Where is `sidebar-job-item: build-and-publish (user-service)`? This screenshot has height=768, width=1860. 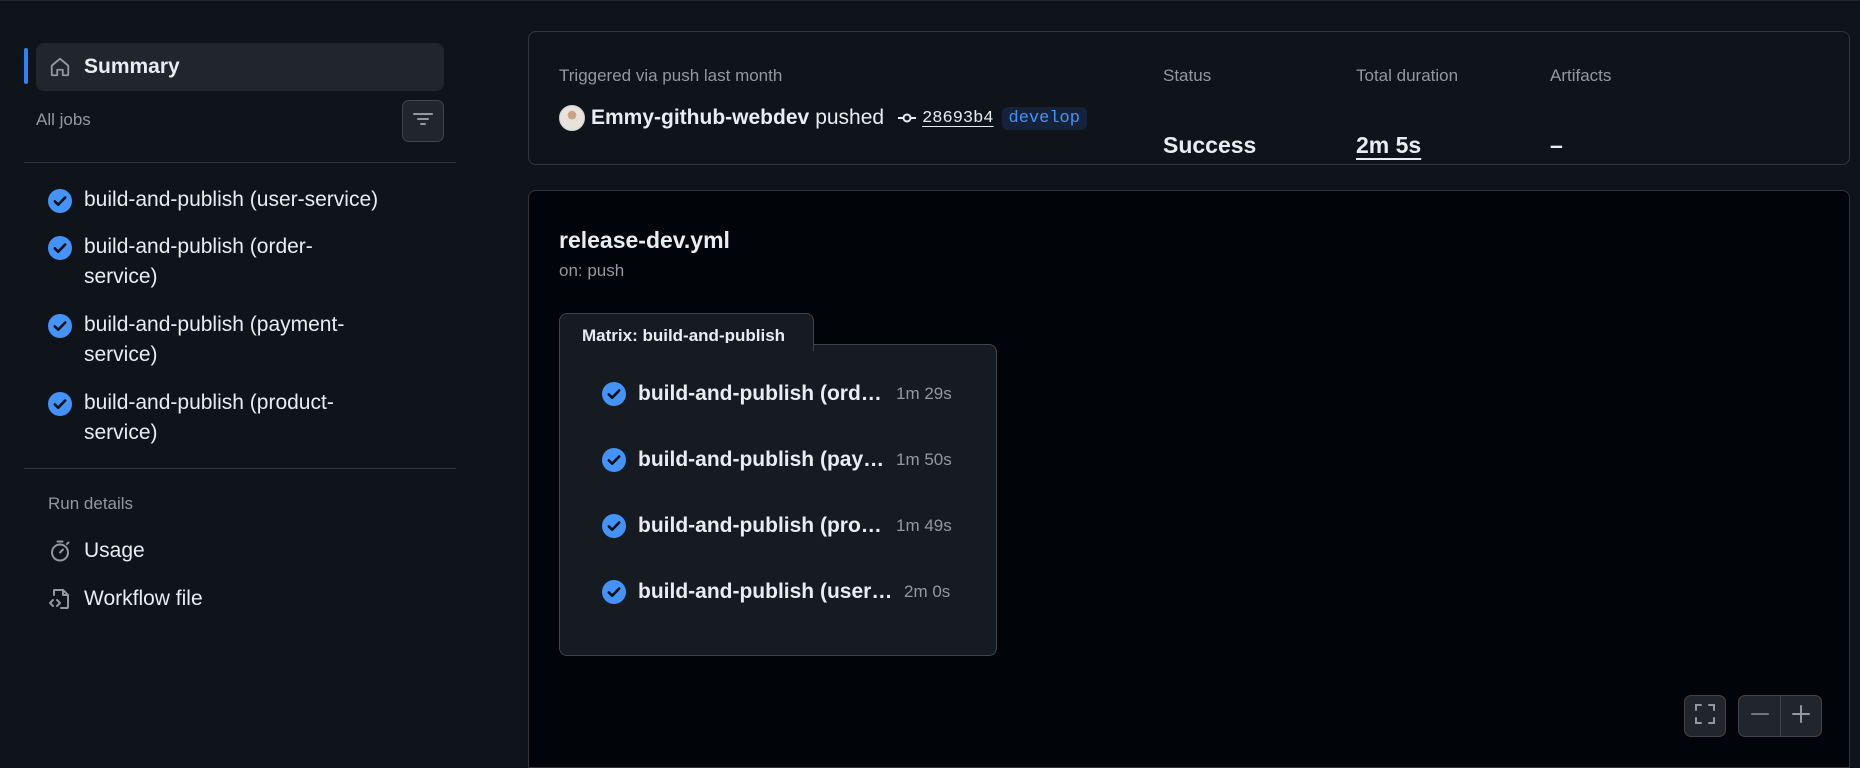
sidebar-job-item: build-and-publish (user-service) is located at coordinates (228, 201).